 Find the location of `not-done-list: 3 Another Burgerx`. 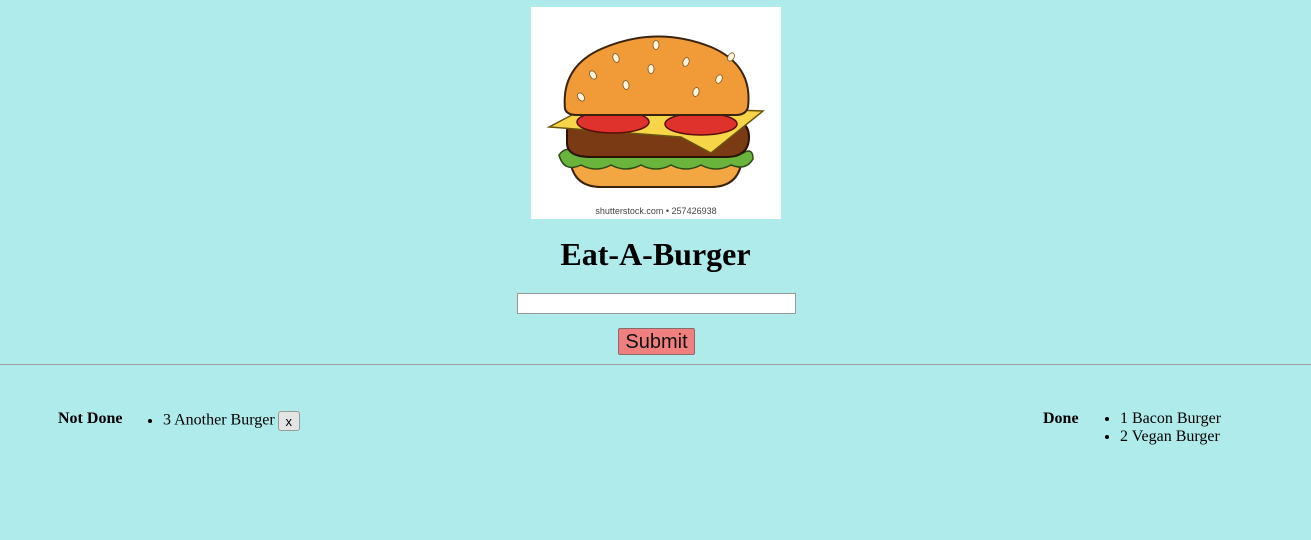

not-done-list: 3 Another Burgerx is located at coordinates (221, 421).